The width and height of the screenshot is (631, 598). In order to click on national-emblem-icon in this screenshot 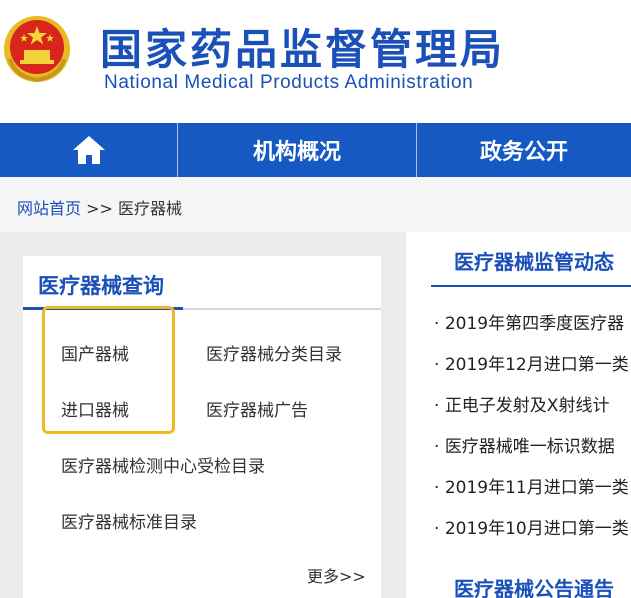, I will do `click(37, 49)`.